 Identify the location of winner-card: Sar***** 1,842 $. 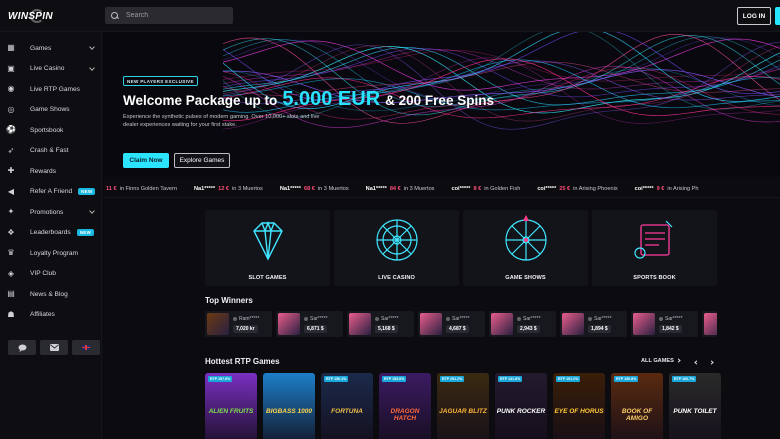
(664, 324).